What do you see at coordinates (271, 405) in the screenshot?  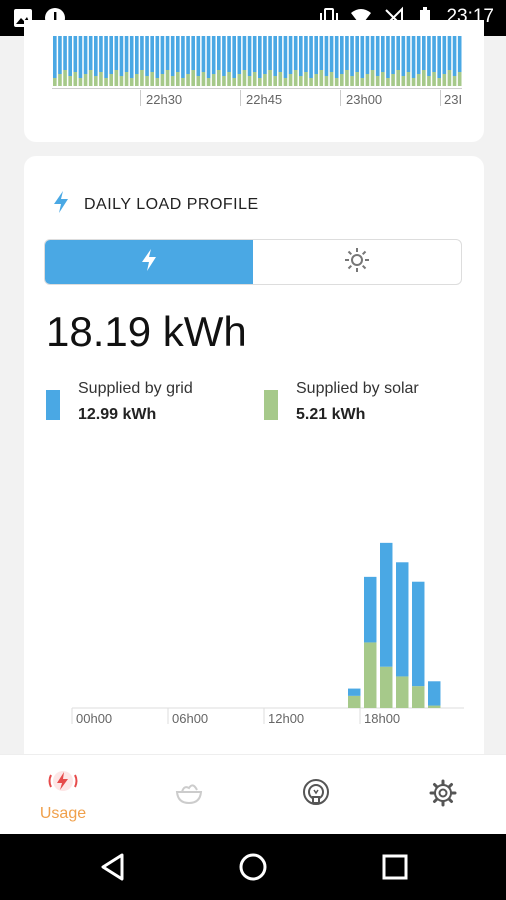 I see `solar-swatch` at bounding box center [271, 405].